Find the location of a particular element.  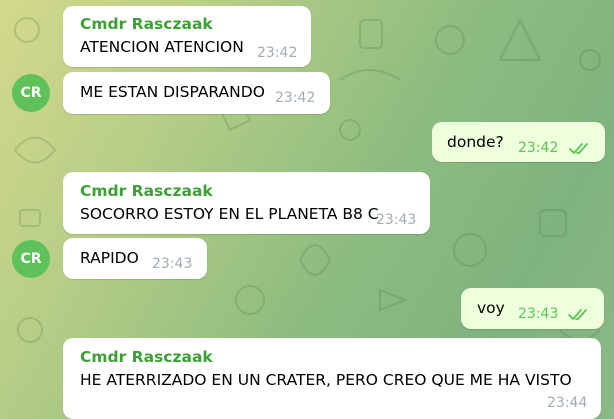

message-bubble: donde? 23:42 is located at coordinates (518, 142).